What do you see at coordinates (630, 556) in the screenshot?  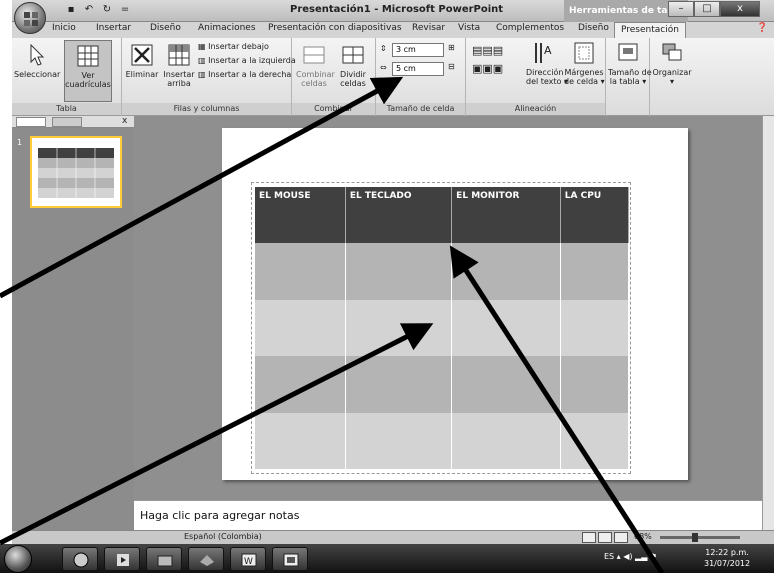 I see `tray-language: ES ▴ ◀) ▂▃ ⚑` at bounding box center [630, 556].